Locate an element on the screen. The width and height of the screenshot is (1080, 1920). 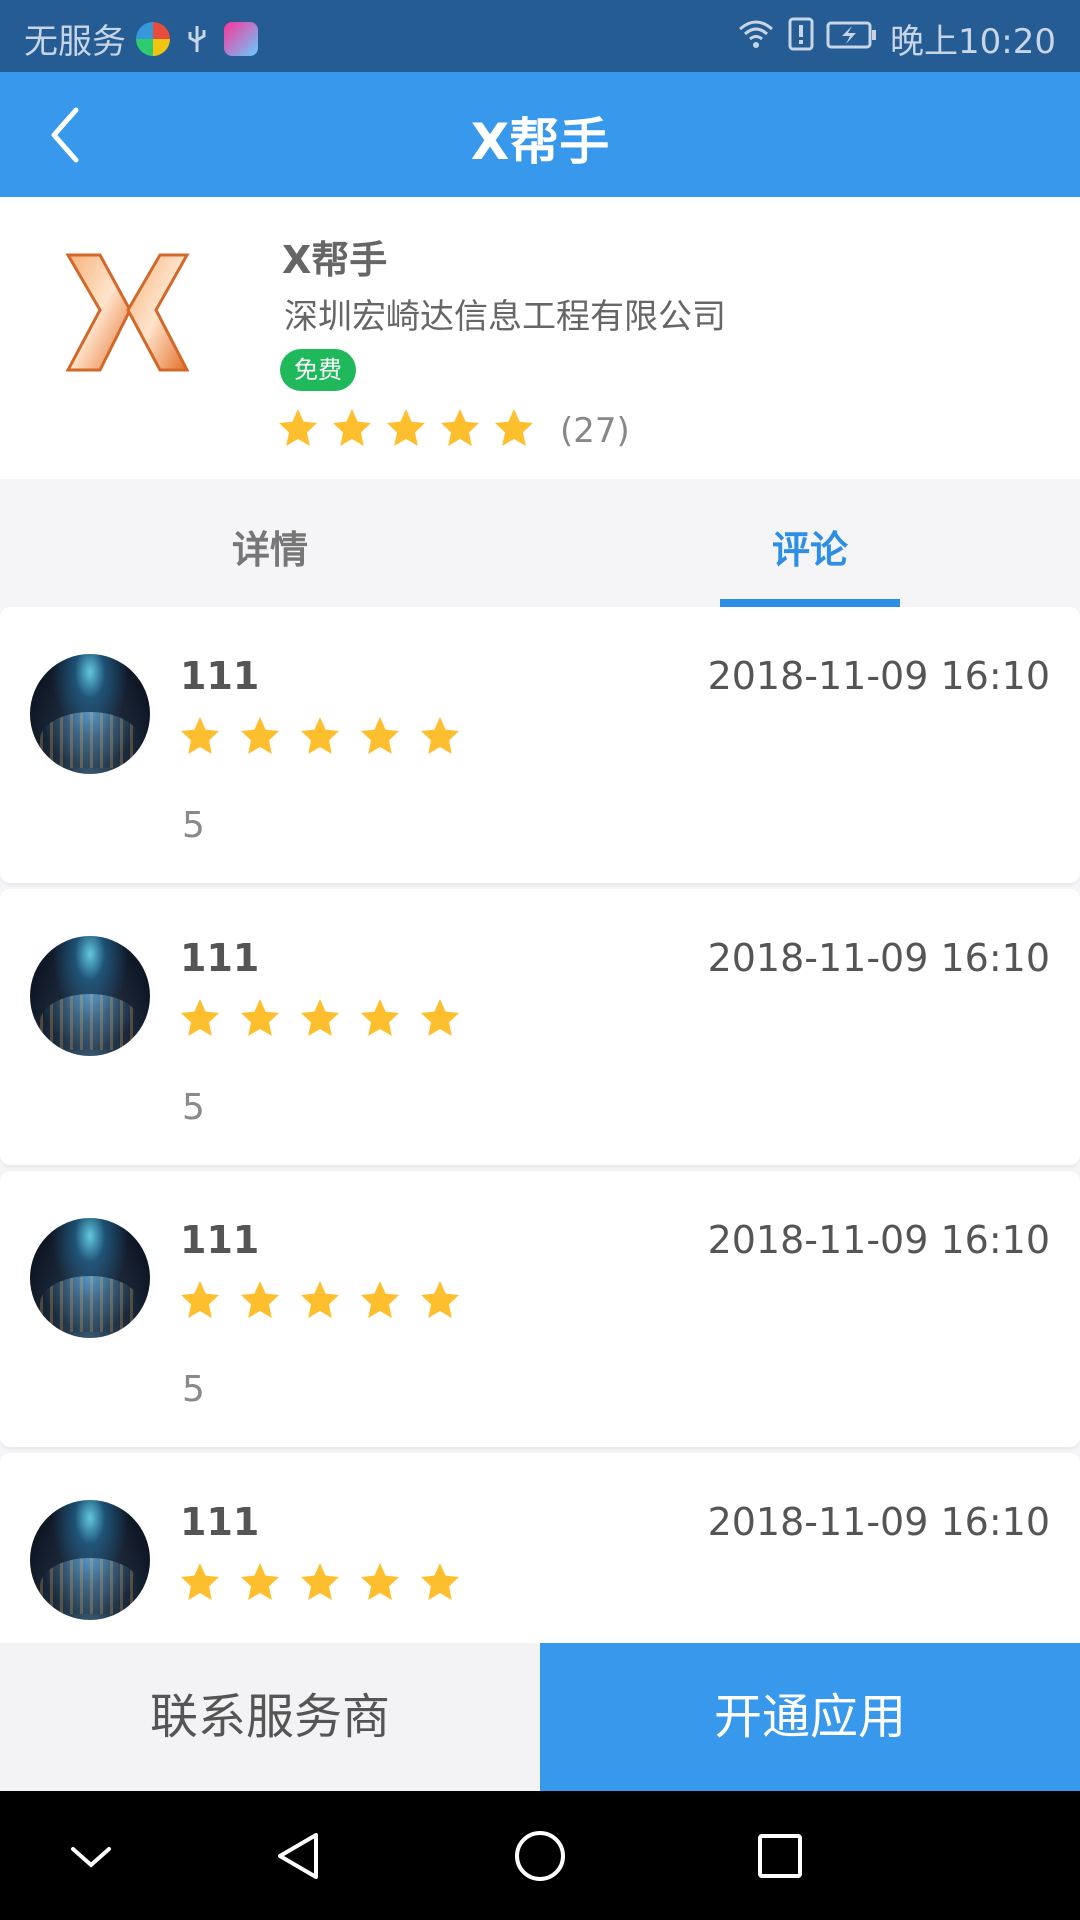
nav-recents-icon is located at coordinates (780, 1856).